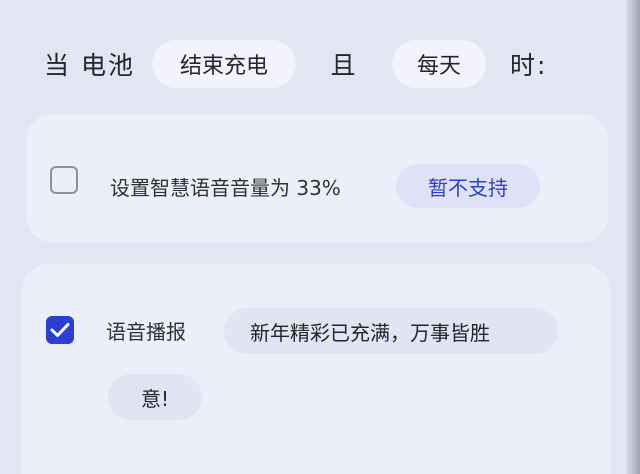 This screenshot has height=474, width=640. I want to click on unsupported-badge: 暂不支持, so click(468, 186).